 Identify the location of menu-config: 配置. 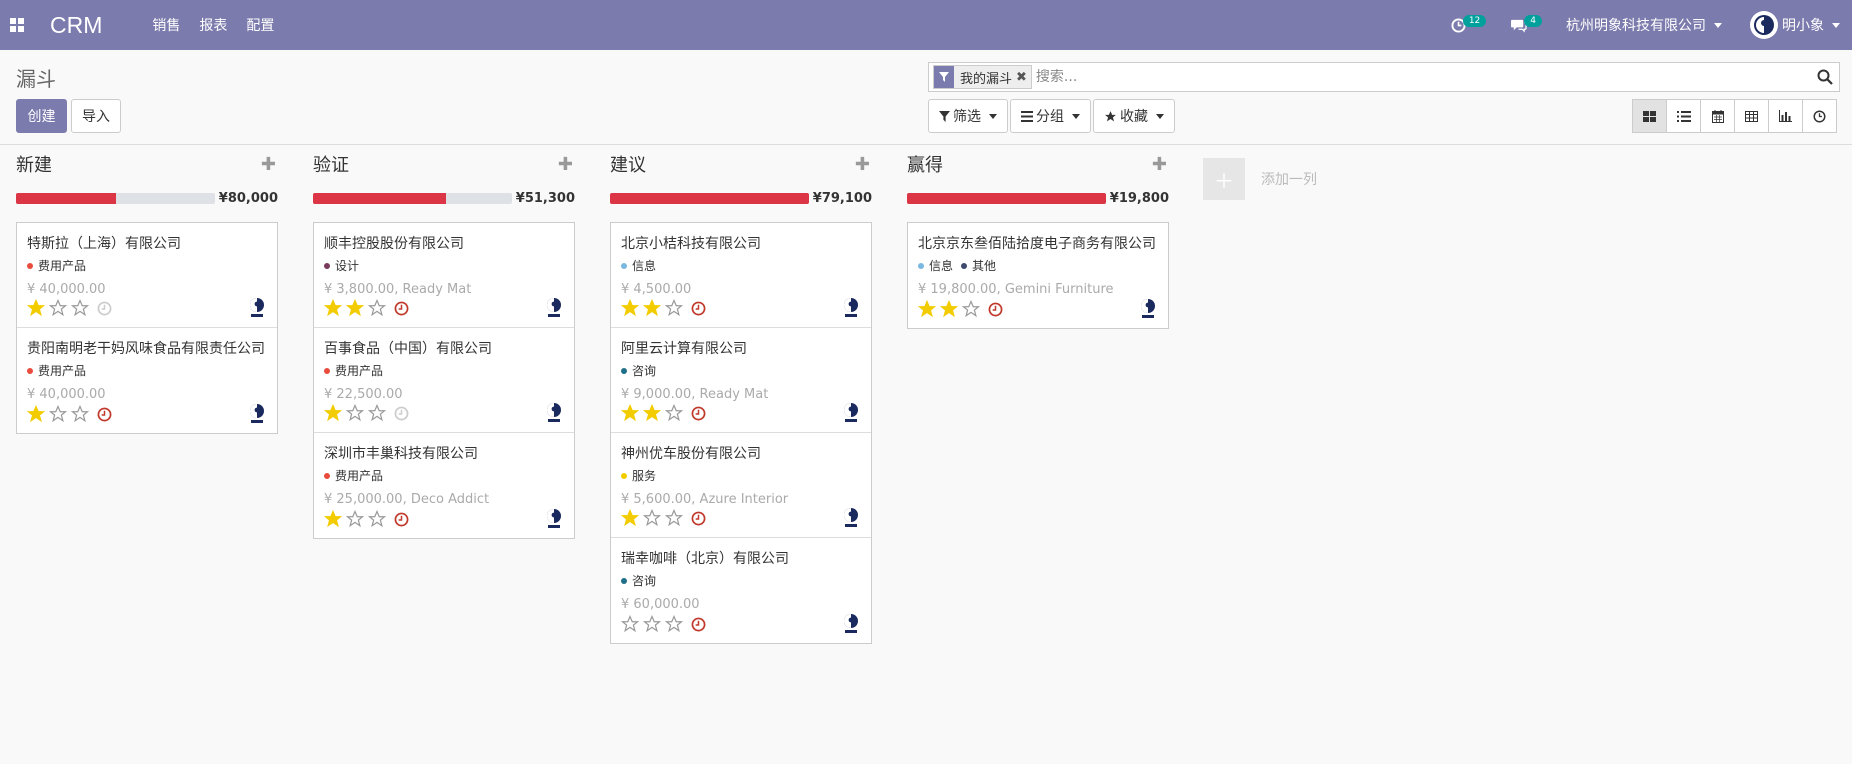
(260, 25).